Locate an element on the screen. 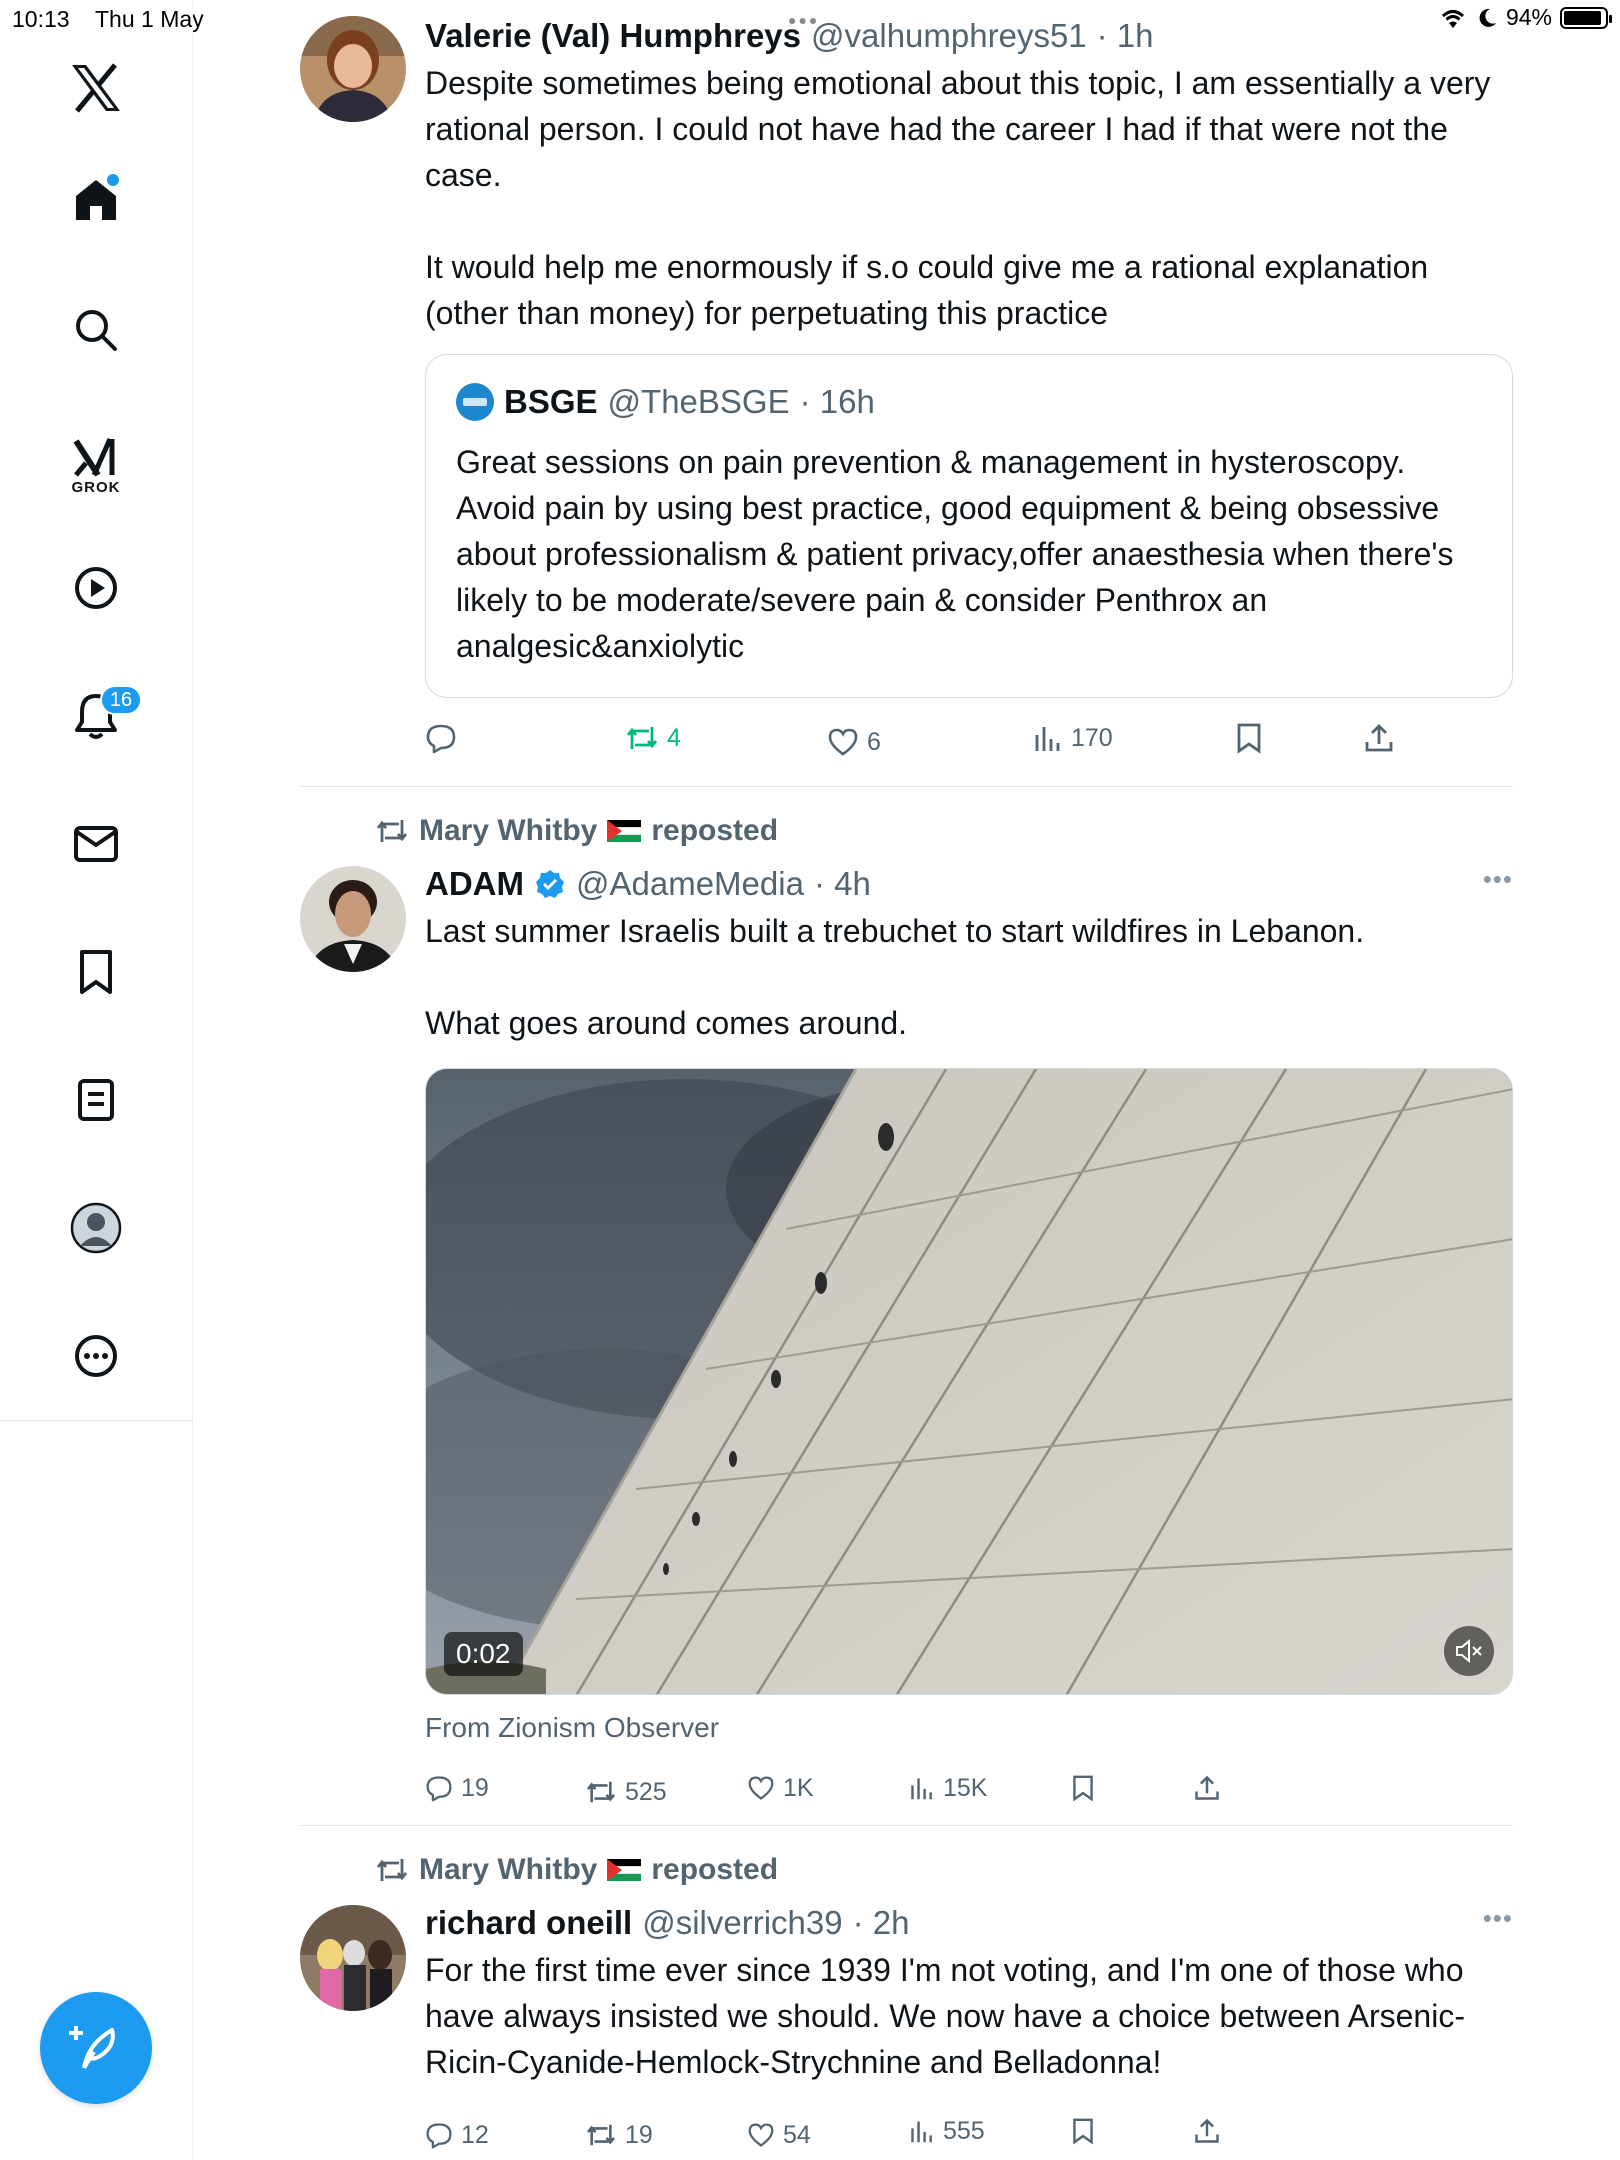 The height and width of the screenshot is (2160, 1620). author-handle: @silverrich39 is located at coordinates (742, 1923).